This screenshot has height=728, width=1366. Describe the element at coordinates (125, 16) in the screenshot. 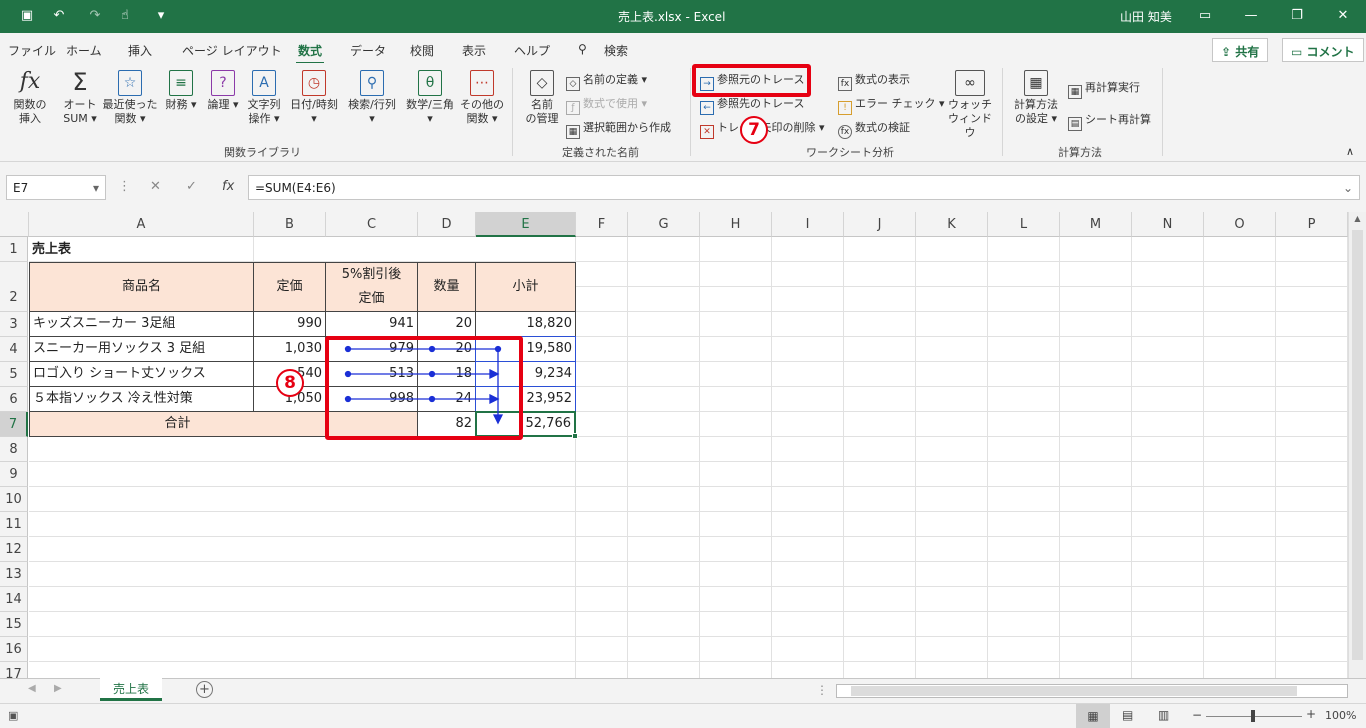

I see `touch-mode-icon: ☝` at that location.